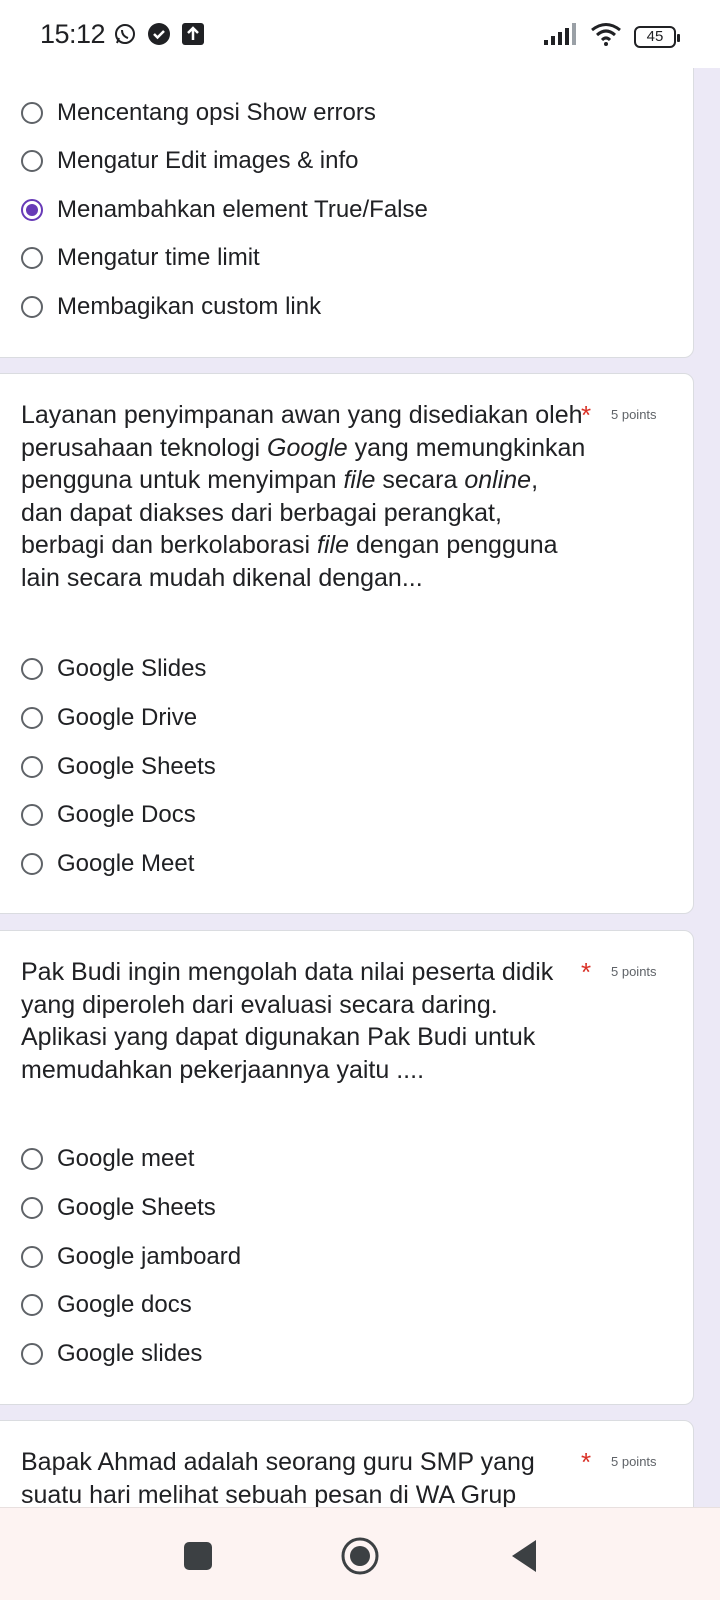  Describe the element at coordinates (341, 864) in the screenshot. I see `option-google-meet: Google Meet` at that location.